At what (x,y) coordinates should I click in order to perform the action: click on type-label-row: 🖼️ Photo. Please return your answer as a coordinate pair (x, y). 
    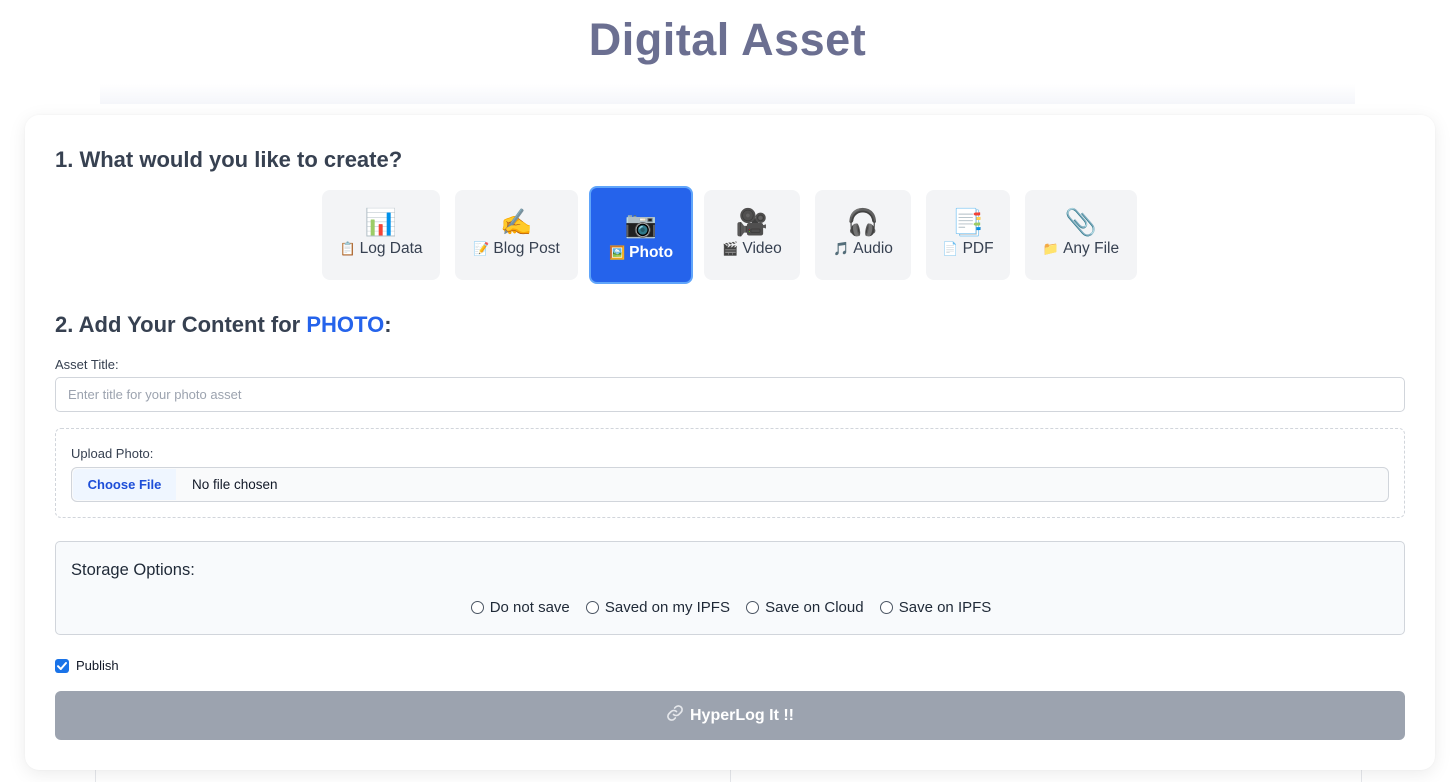
    Looking at the image, I should click on (641, 253).